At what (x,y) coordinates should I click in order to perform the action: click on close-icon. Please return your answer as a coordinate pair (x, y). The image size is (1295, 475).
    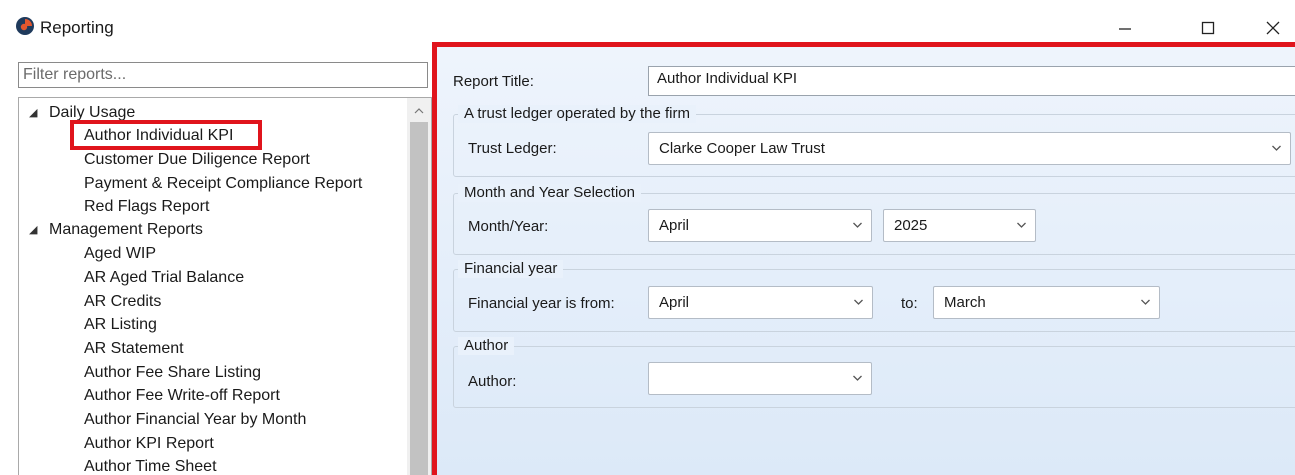
    Looking at the image, I should click on (1273, 28).